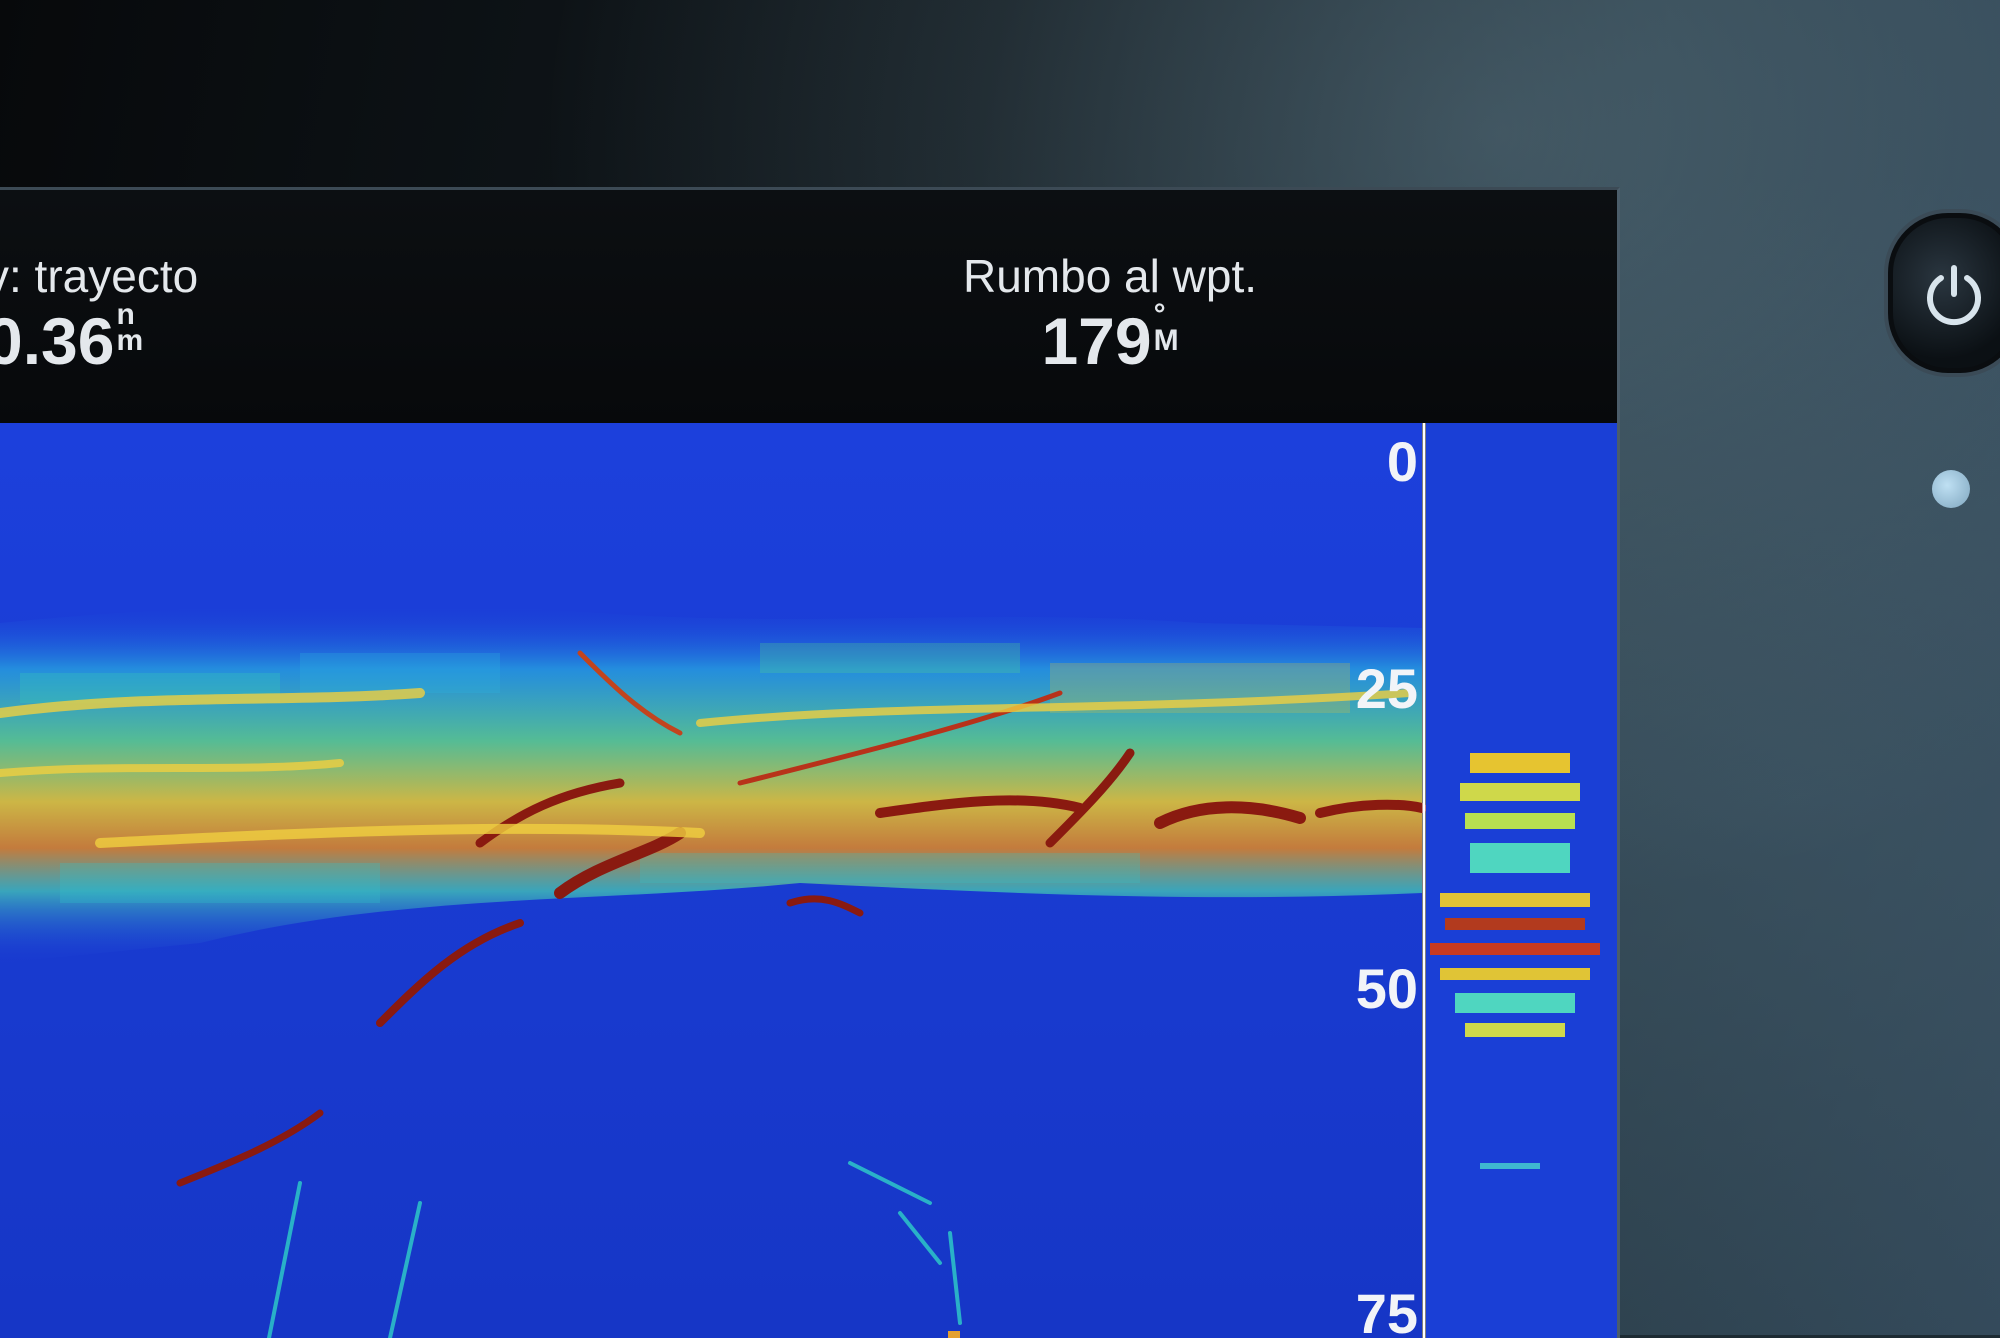 Image resolution: width=2000 pixels, height=1338 pixels. I want to click on trip-field: v: trayecto 0.36nm, so click(99, 315).